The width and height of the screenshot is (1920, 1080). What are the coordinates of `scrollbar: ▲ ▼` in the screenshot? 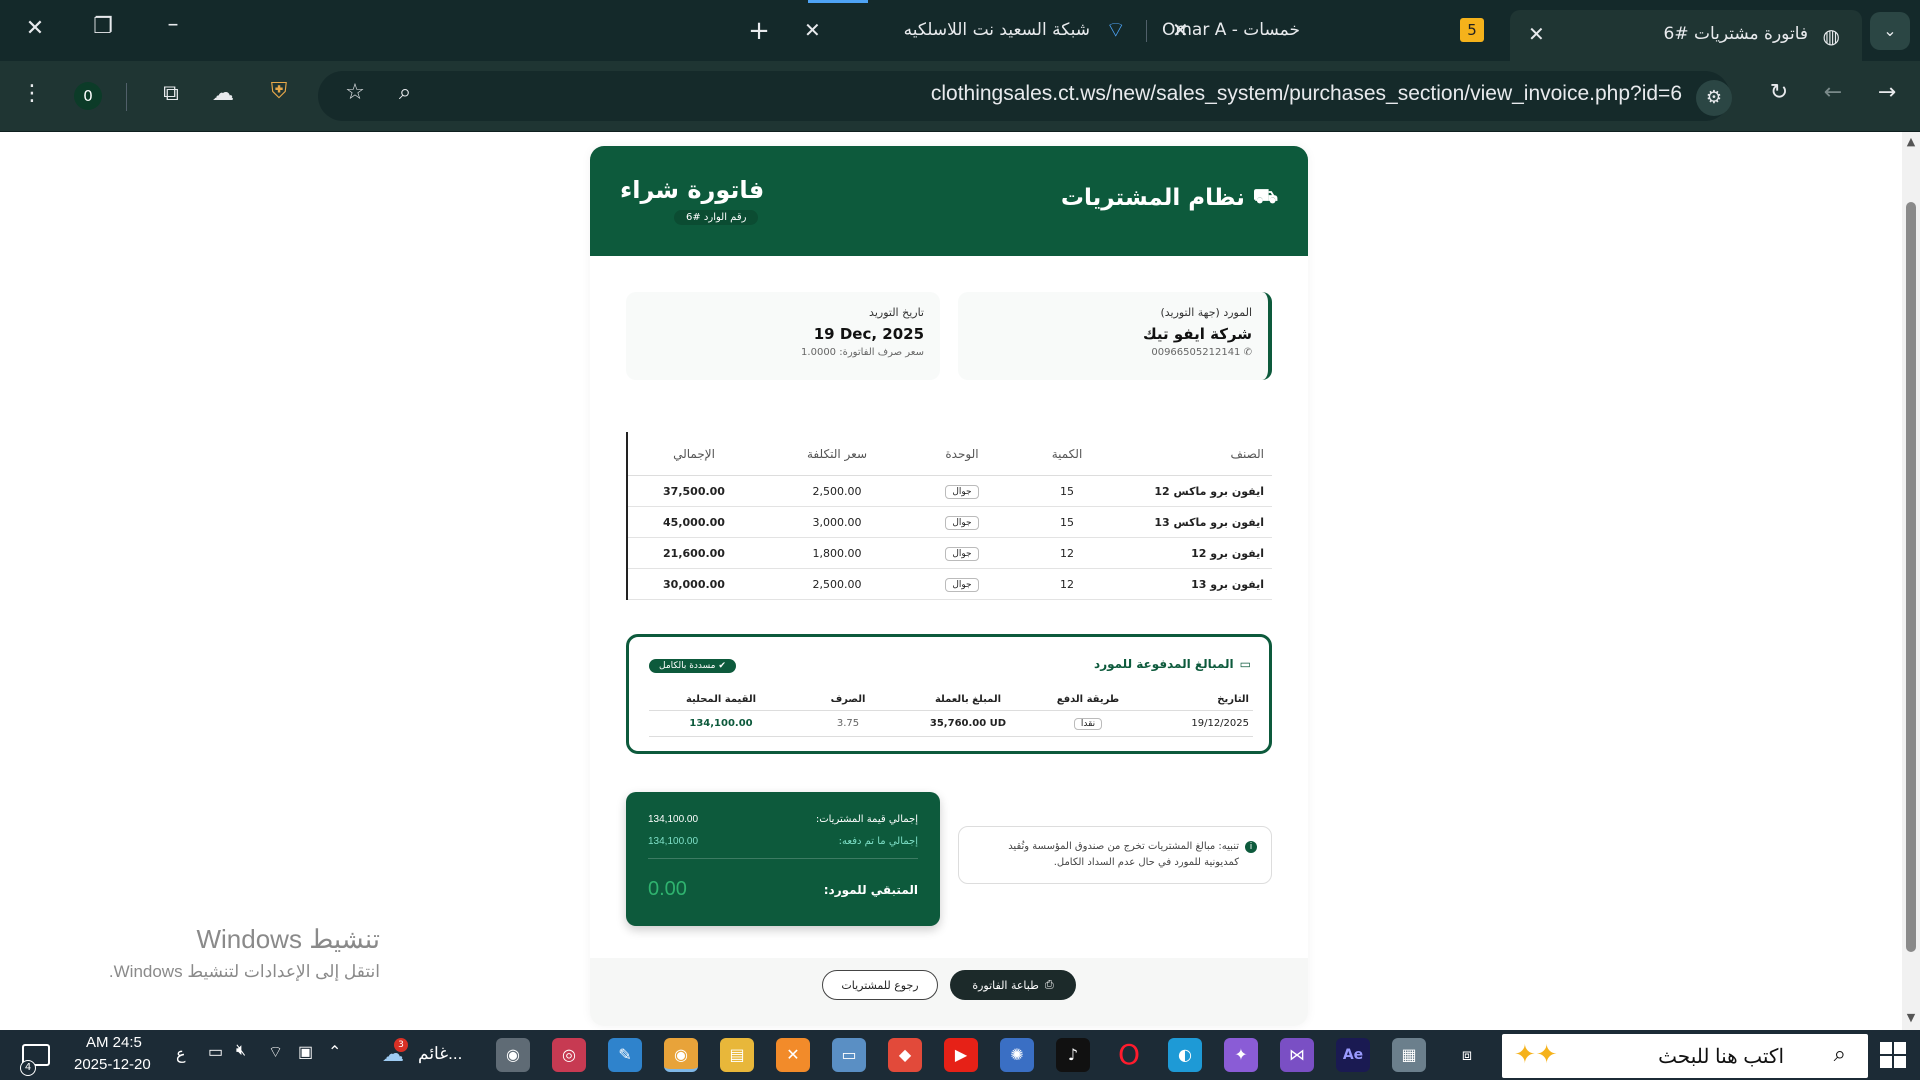 It's located at (1911, 581).